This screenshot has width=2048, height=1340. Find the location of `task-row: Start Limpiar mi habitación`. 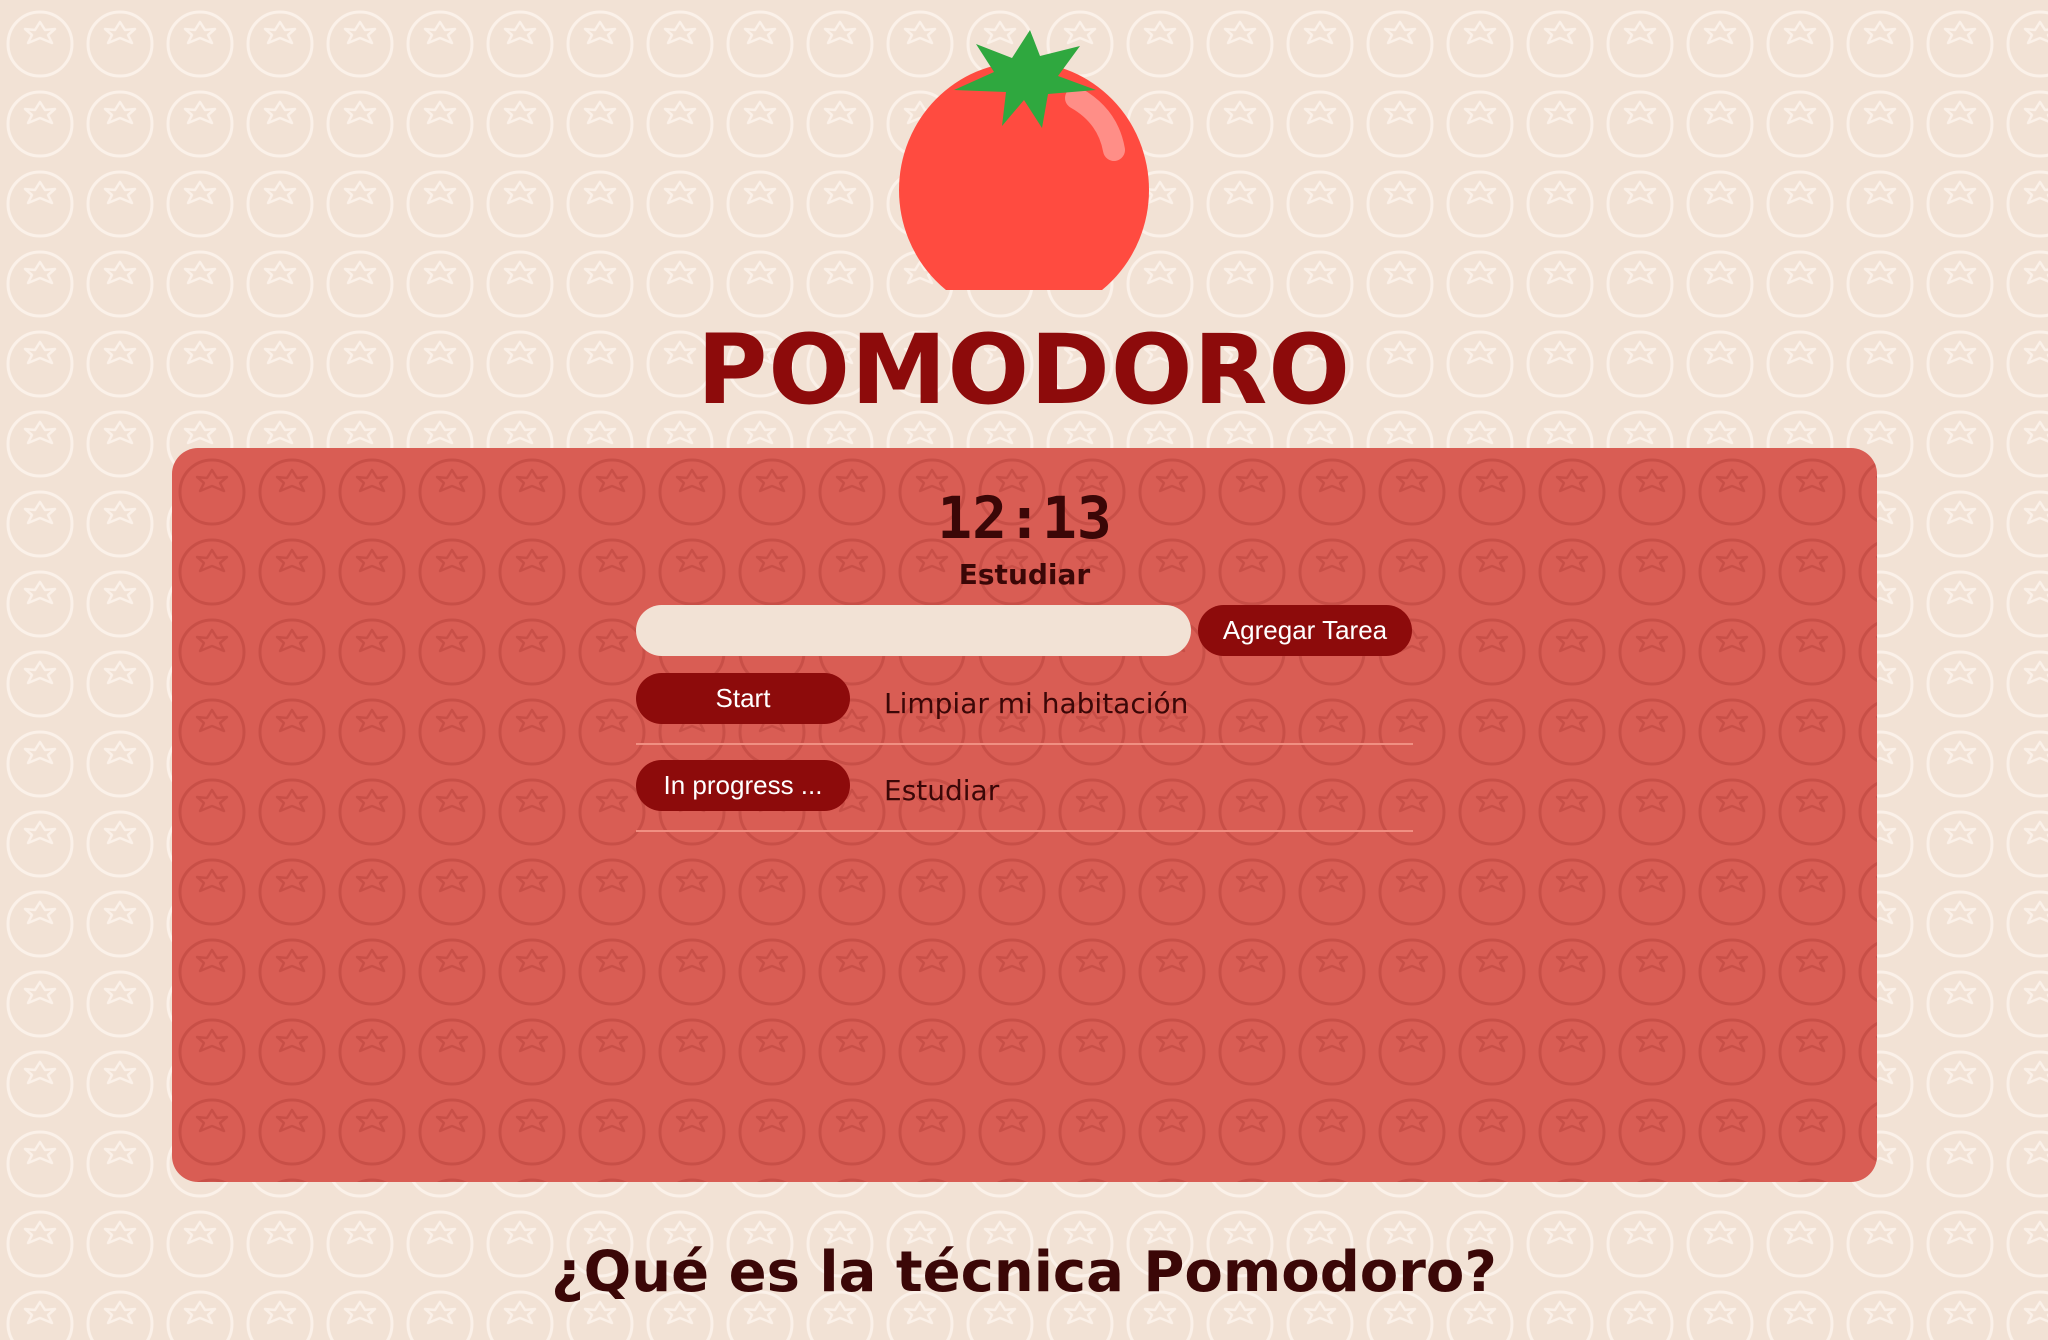

task-row: Start Limpiar mi habitación is located at coordinates (1024, 709).